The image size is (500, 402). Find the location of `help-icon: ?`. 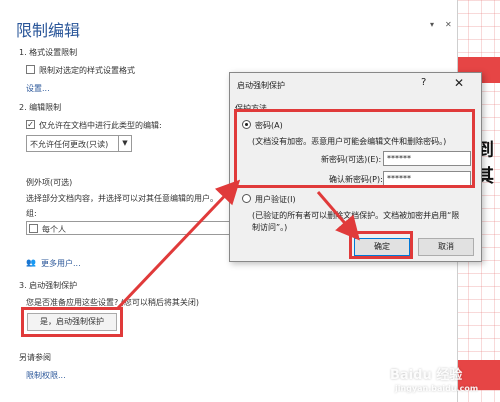

help-icon: ? is located at coordinates (423, 82).